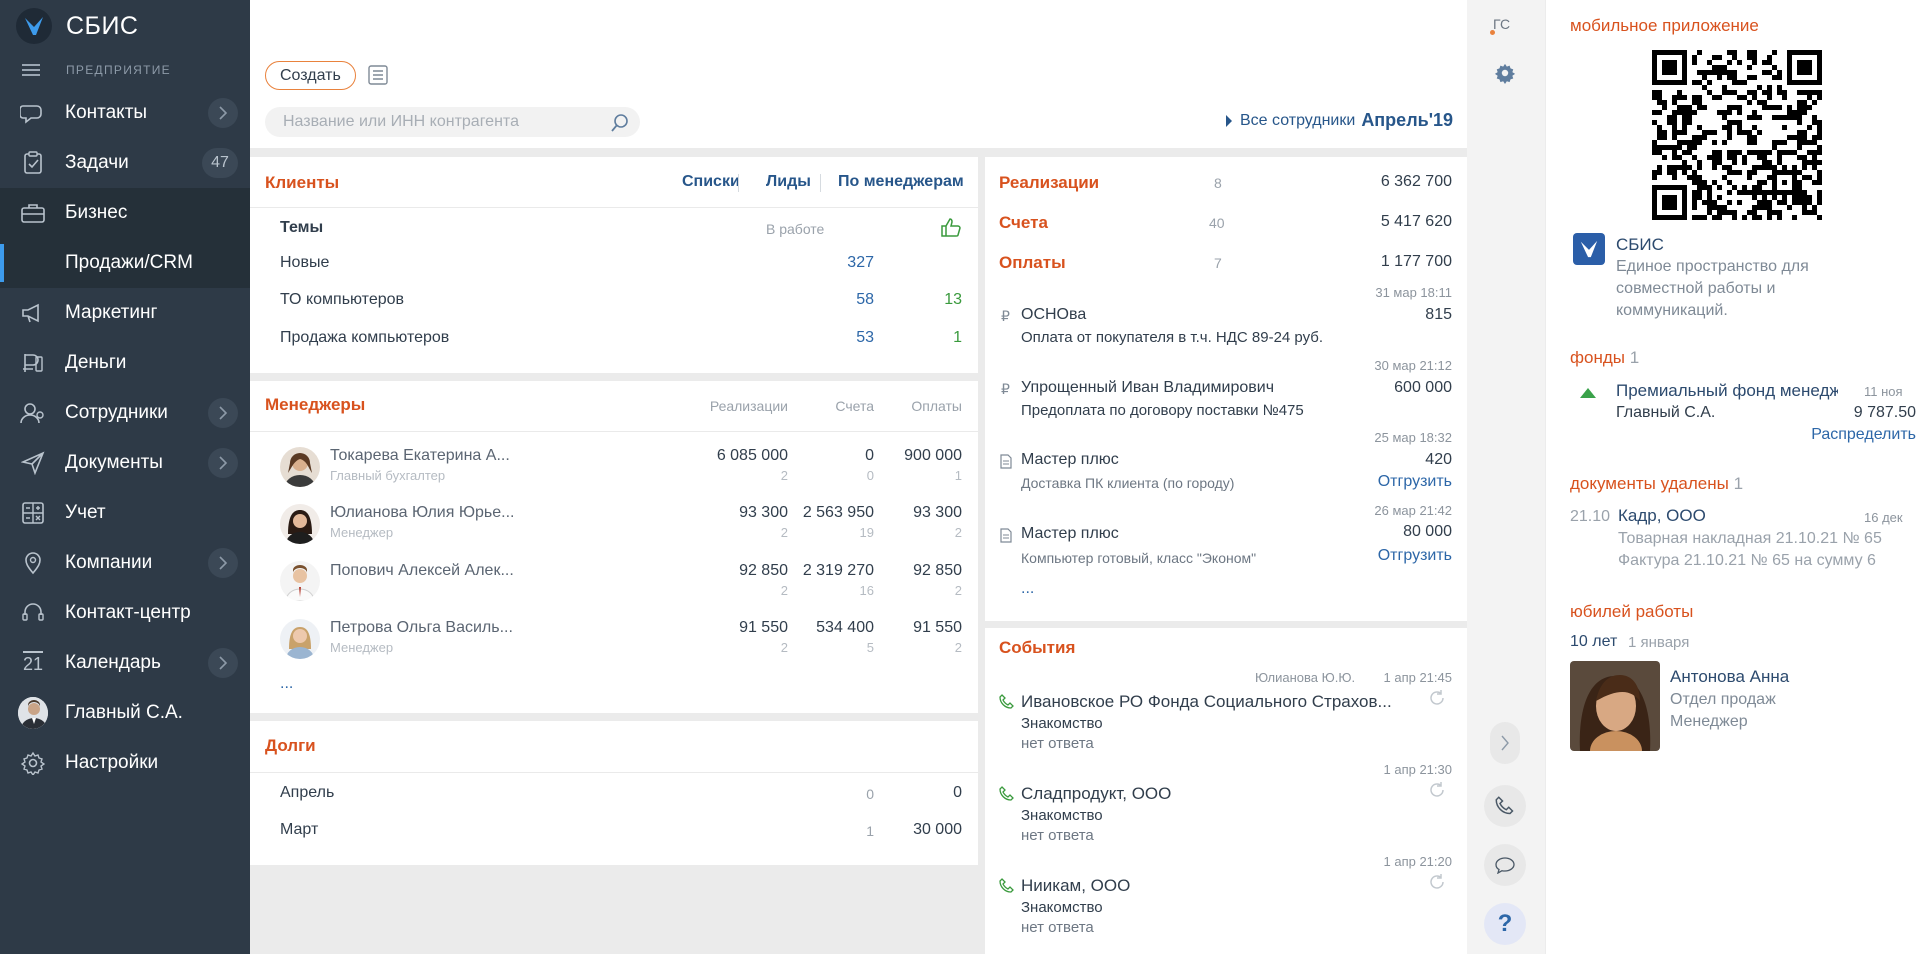 This screenshot has height=954, width=1920. Describe the element at coordinates (1297, 121) in the screenshot. I see `all-staff-label: Все сотрудники` at that location.